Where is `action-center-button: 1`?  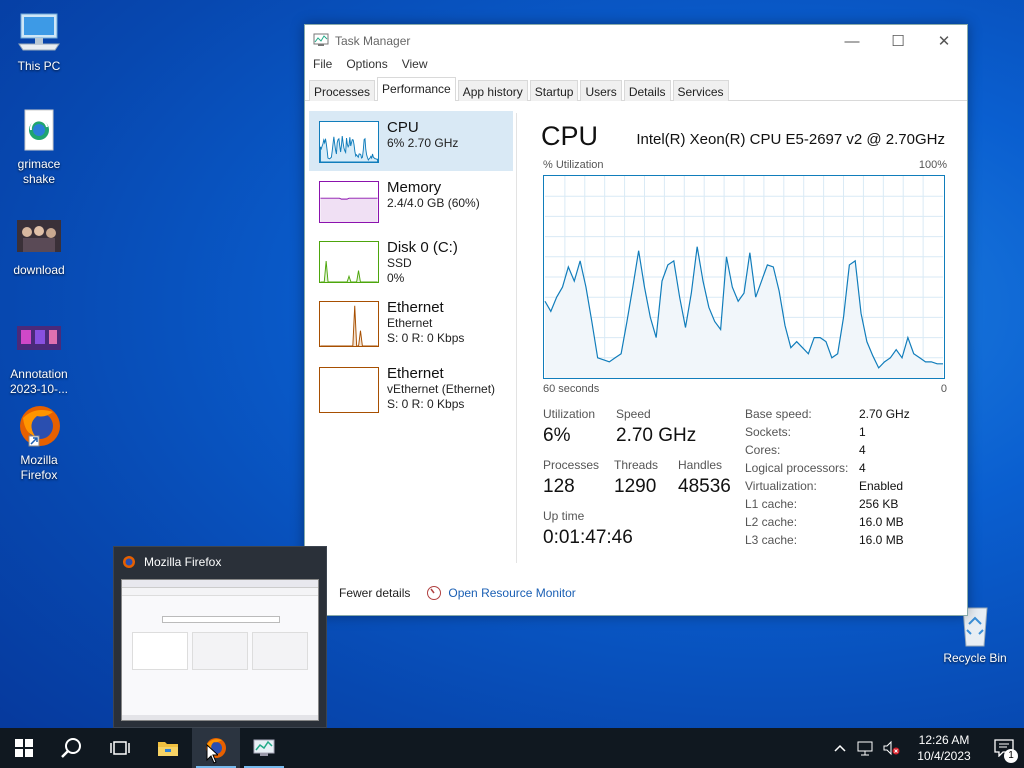
action-center-button: 1 is located at coordinates (1004, 751).